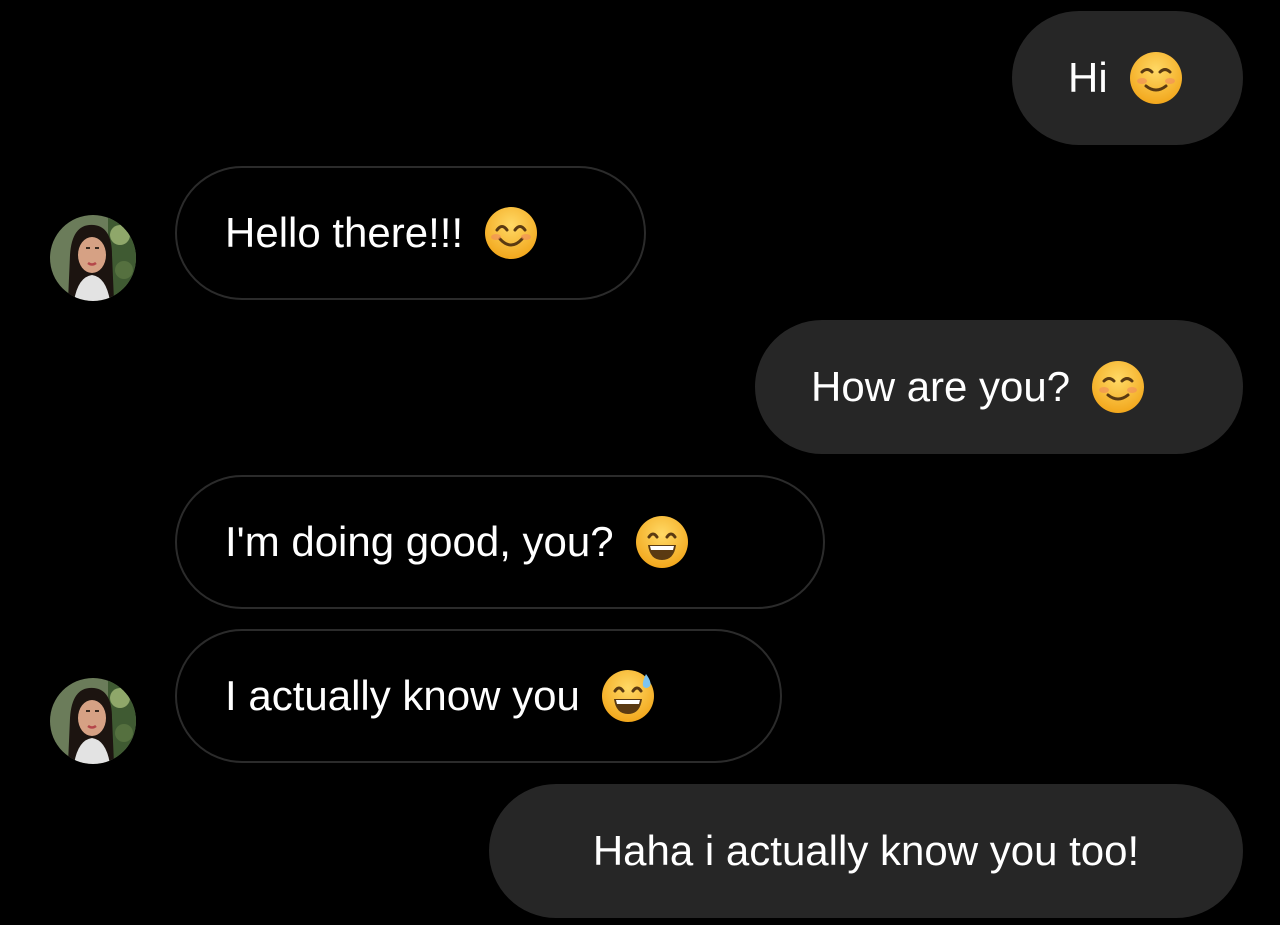  I want to click on message-text: I'm doing good, you?, so click(419, 541).